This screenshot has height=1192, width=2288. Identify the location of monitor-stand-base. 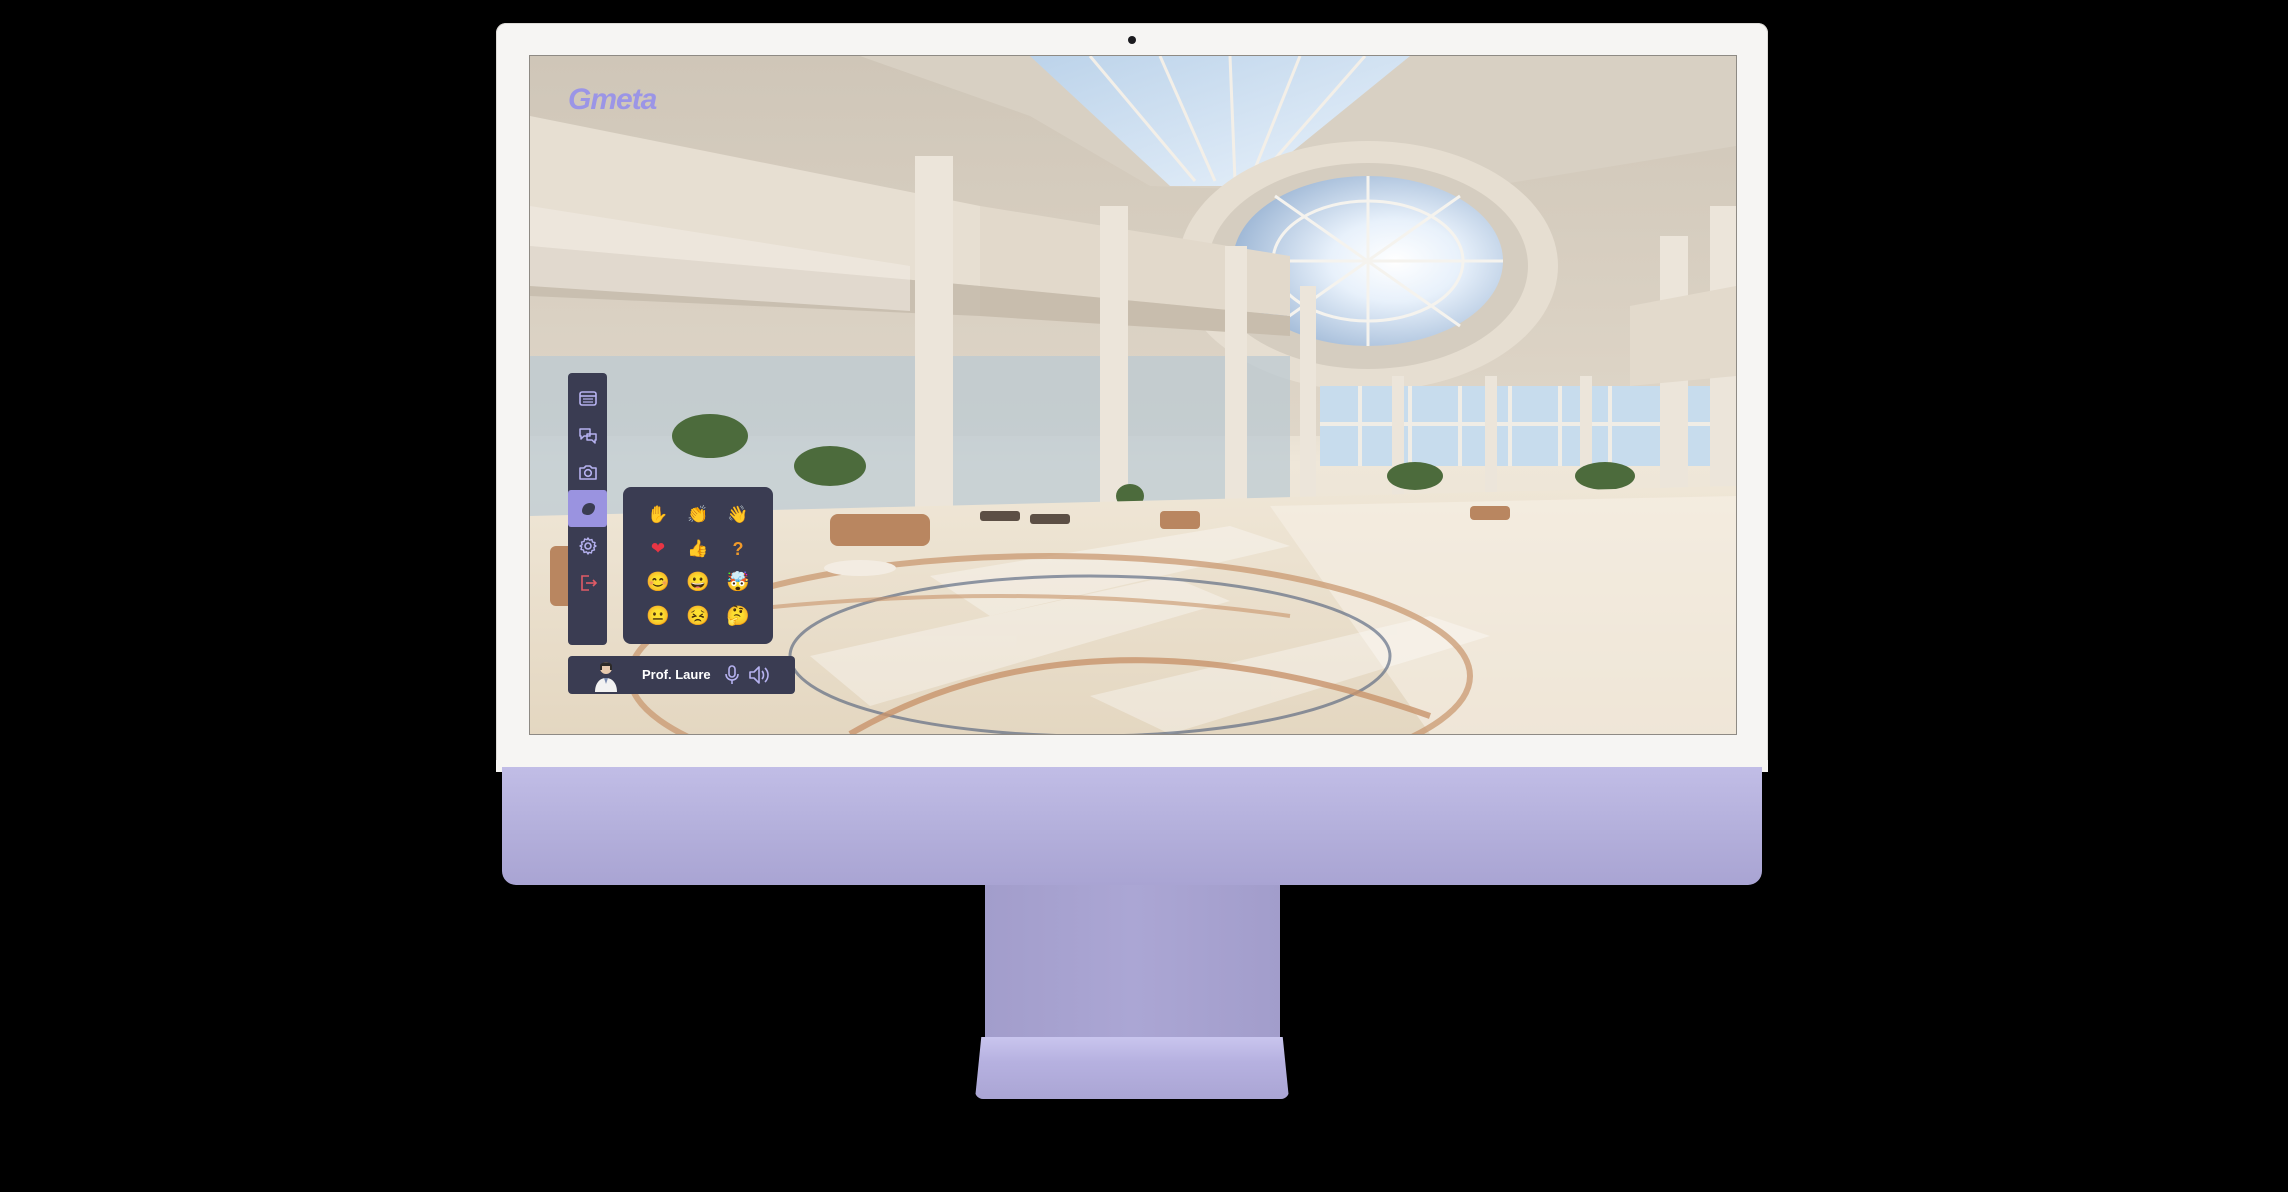
(1132, 1068).